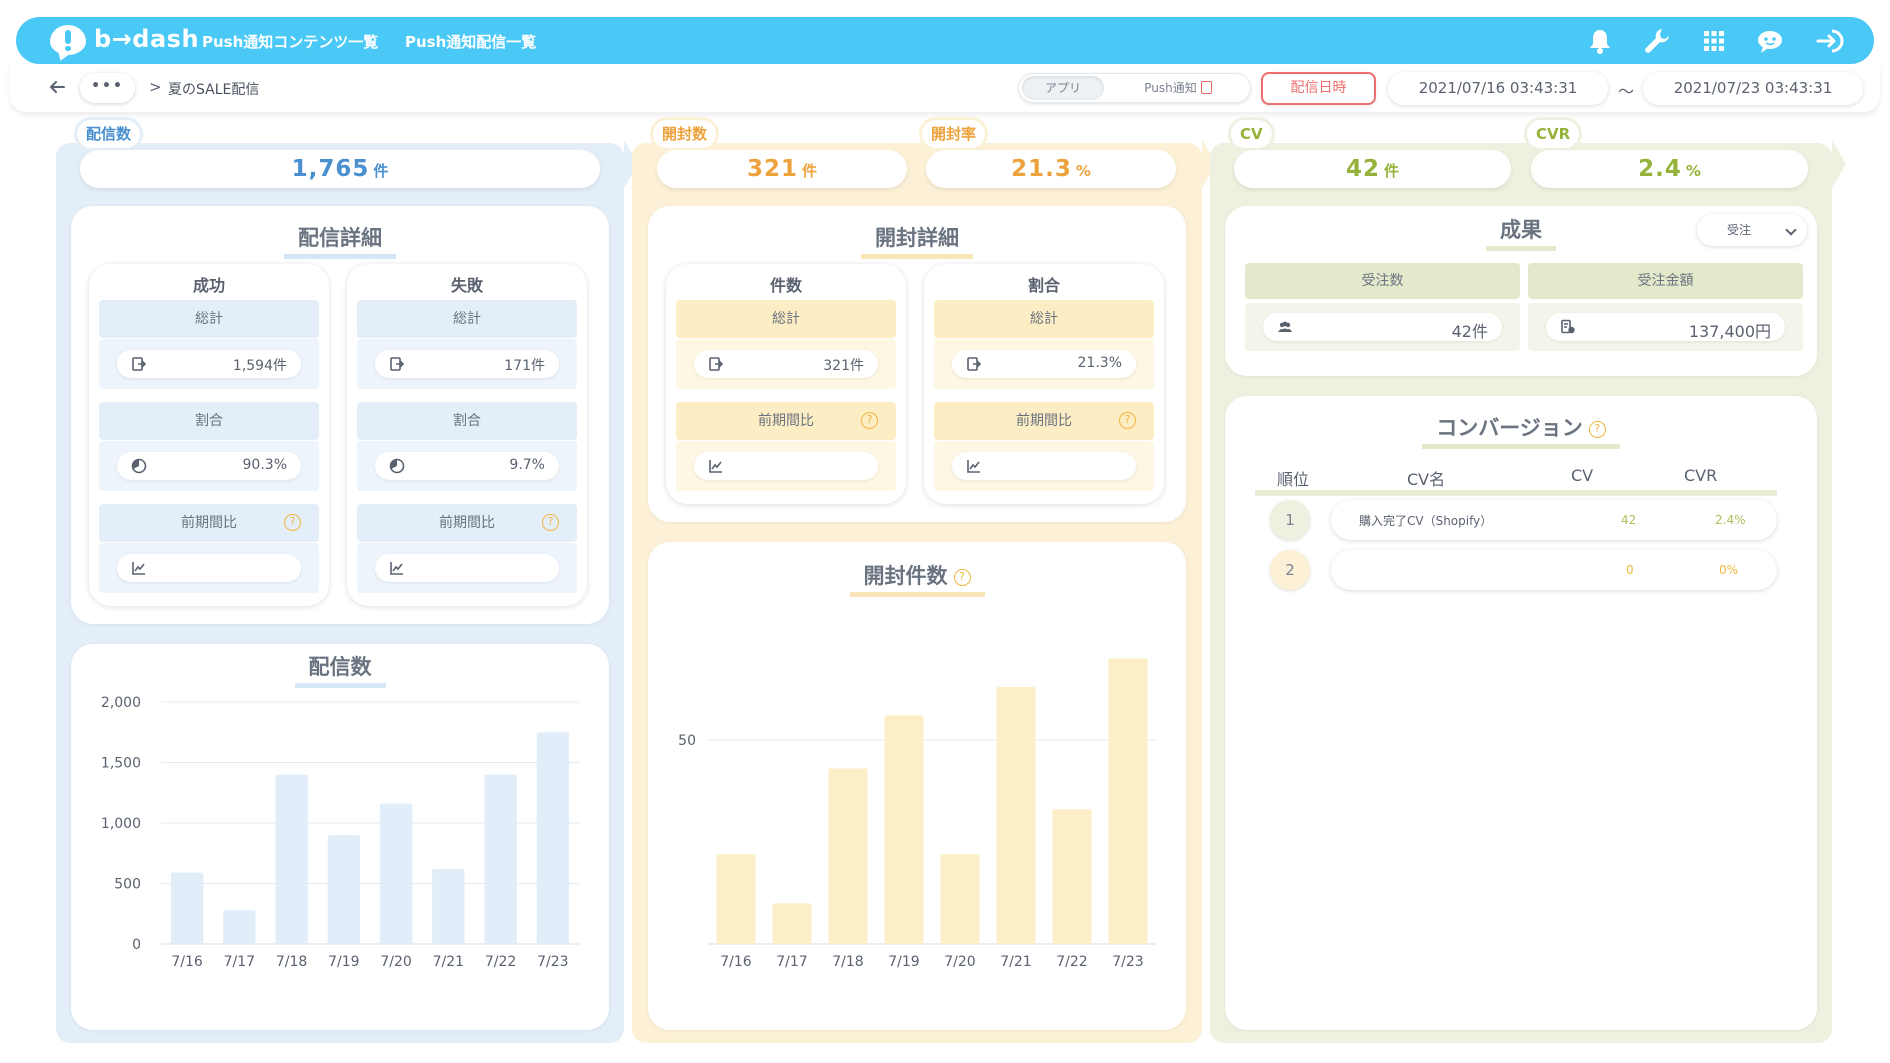 The height and width of the screenshot is (1063, 1890). What do you see at coordinates (785, 285) in the screenshot?
I see `open-count-card-title: 件数` at bounding box center [785, 285].